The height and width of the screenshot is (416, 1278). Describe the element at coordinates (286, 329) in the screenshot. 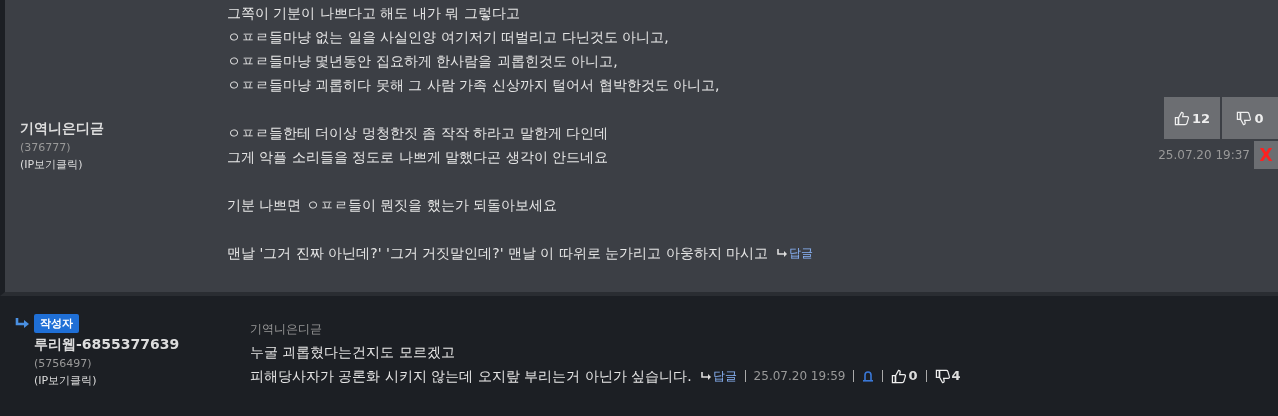

I see `reply-target: 기역니은디귿` at that location.